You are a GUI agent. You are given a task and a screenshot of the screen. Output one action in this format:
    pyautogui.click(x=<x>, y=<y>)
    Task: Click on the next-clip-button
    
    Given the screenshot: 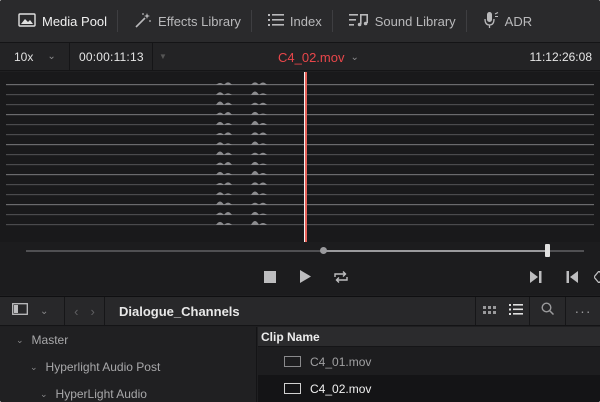 What is the action you would take?
    pyautogui.click(x=536, y=279)
    